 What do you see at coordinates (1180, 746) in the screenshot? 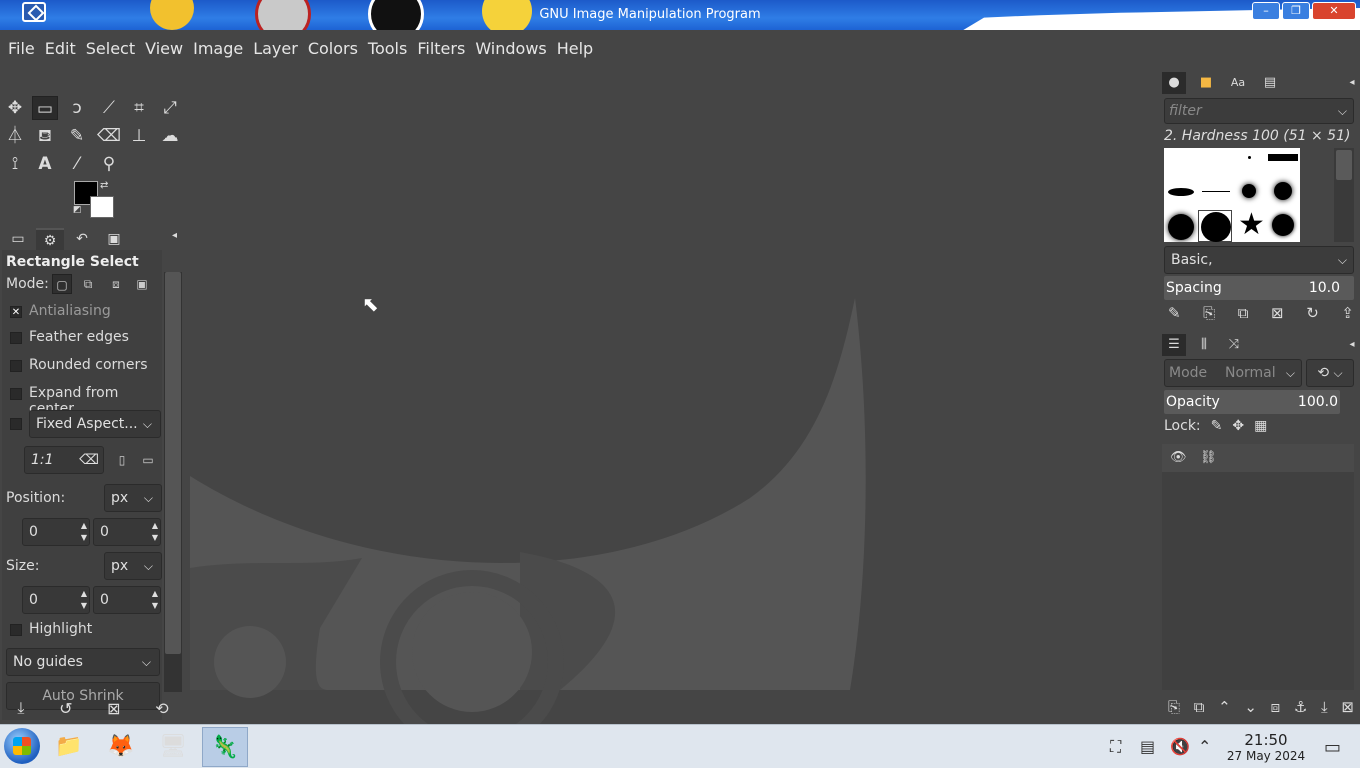
I see `volume-muted-icon: 🔇` at bounding box center [1180, 746].